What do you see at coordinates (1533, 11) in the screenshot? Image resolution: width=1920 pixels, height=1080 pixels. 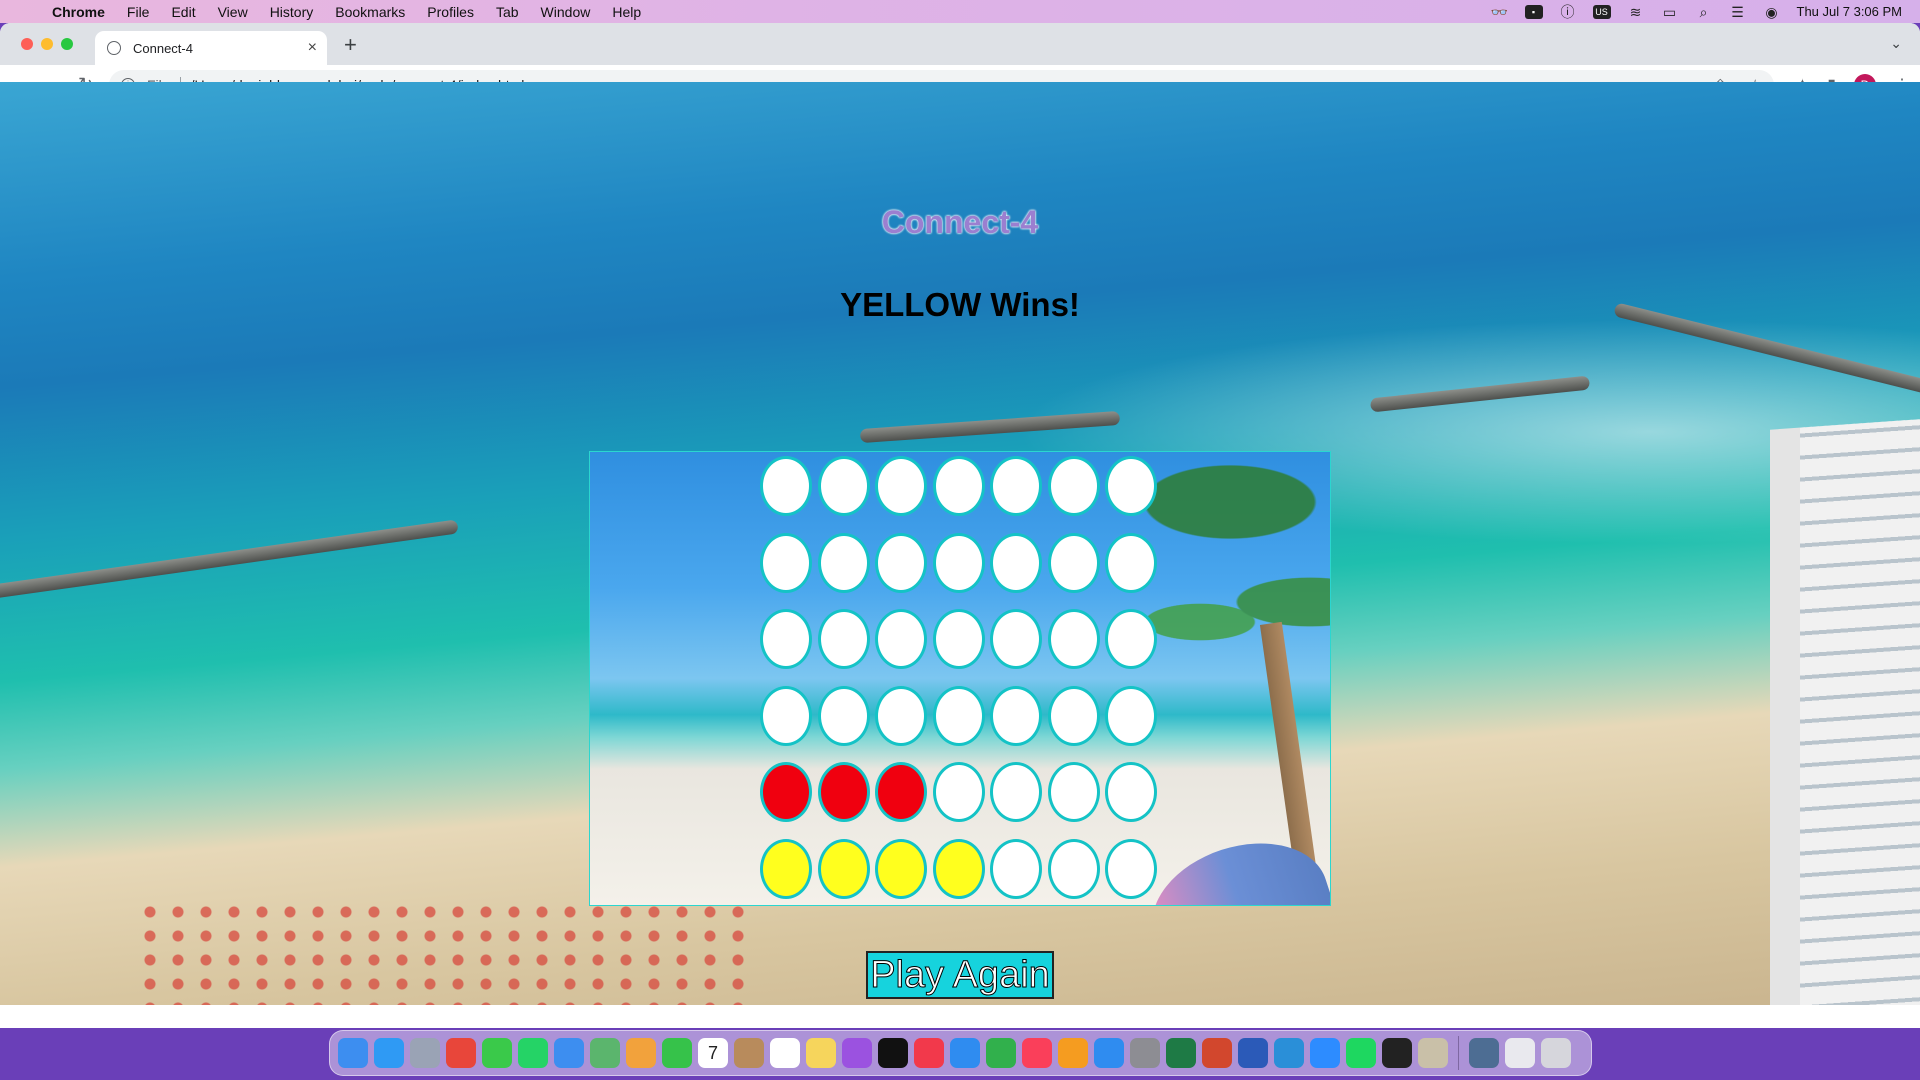 I see `camera-icon: ▪` at bounding box center [1533, 11].